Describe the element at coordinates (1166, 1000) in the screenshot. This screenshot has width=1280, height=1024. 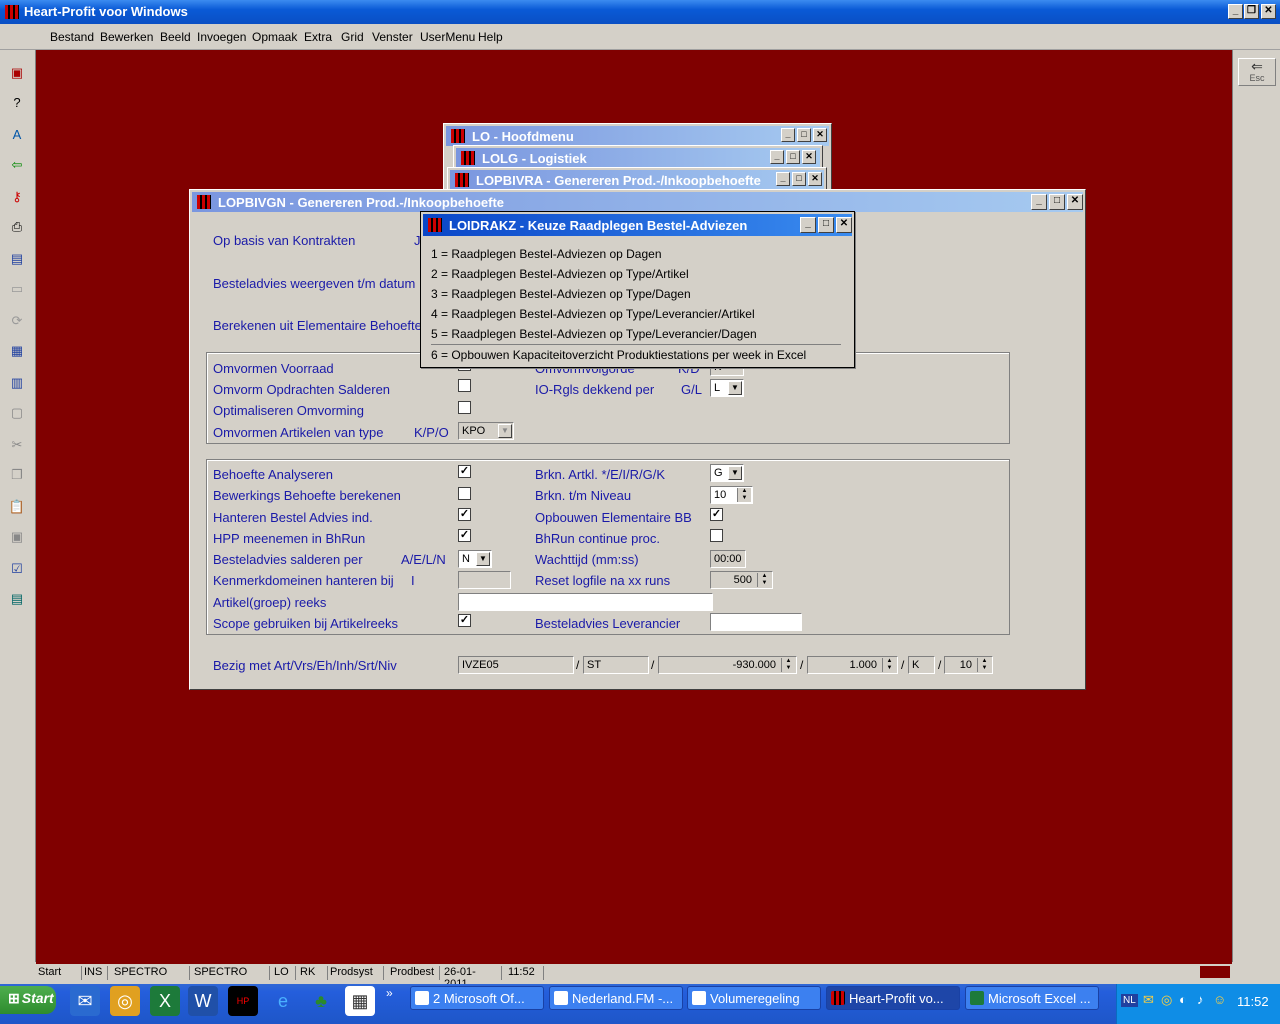
I see `outlook-tray-icon: ◎` at that location.